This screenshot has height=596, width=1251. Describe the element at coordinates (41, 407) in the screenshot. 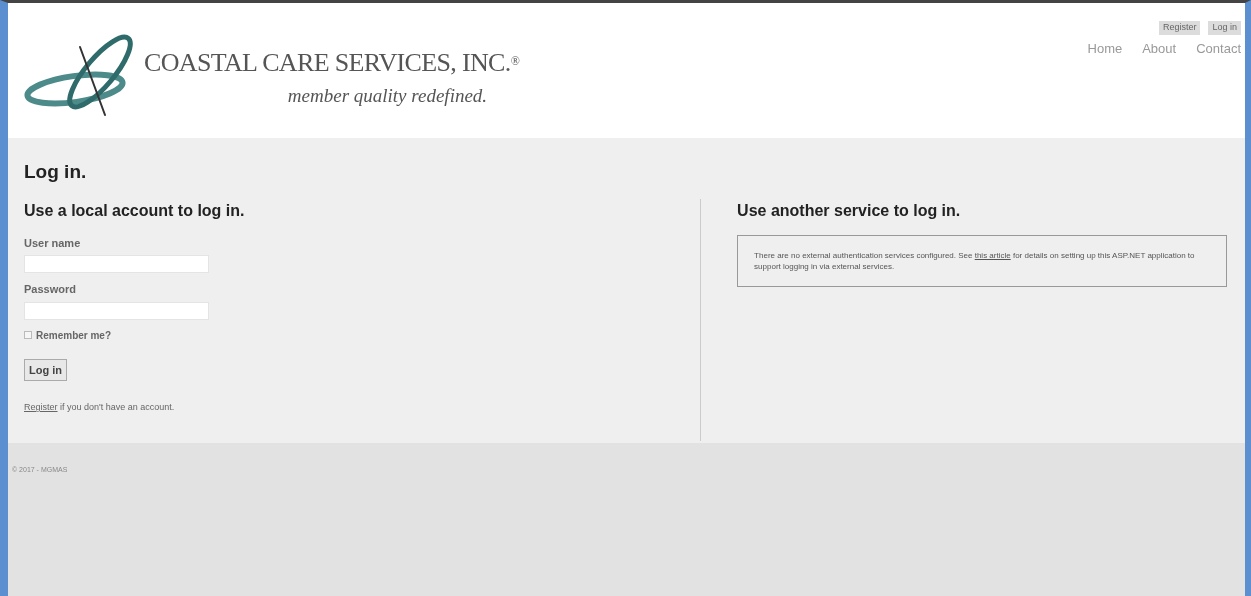

I see `register-link: Register` at that location.